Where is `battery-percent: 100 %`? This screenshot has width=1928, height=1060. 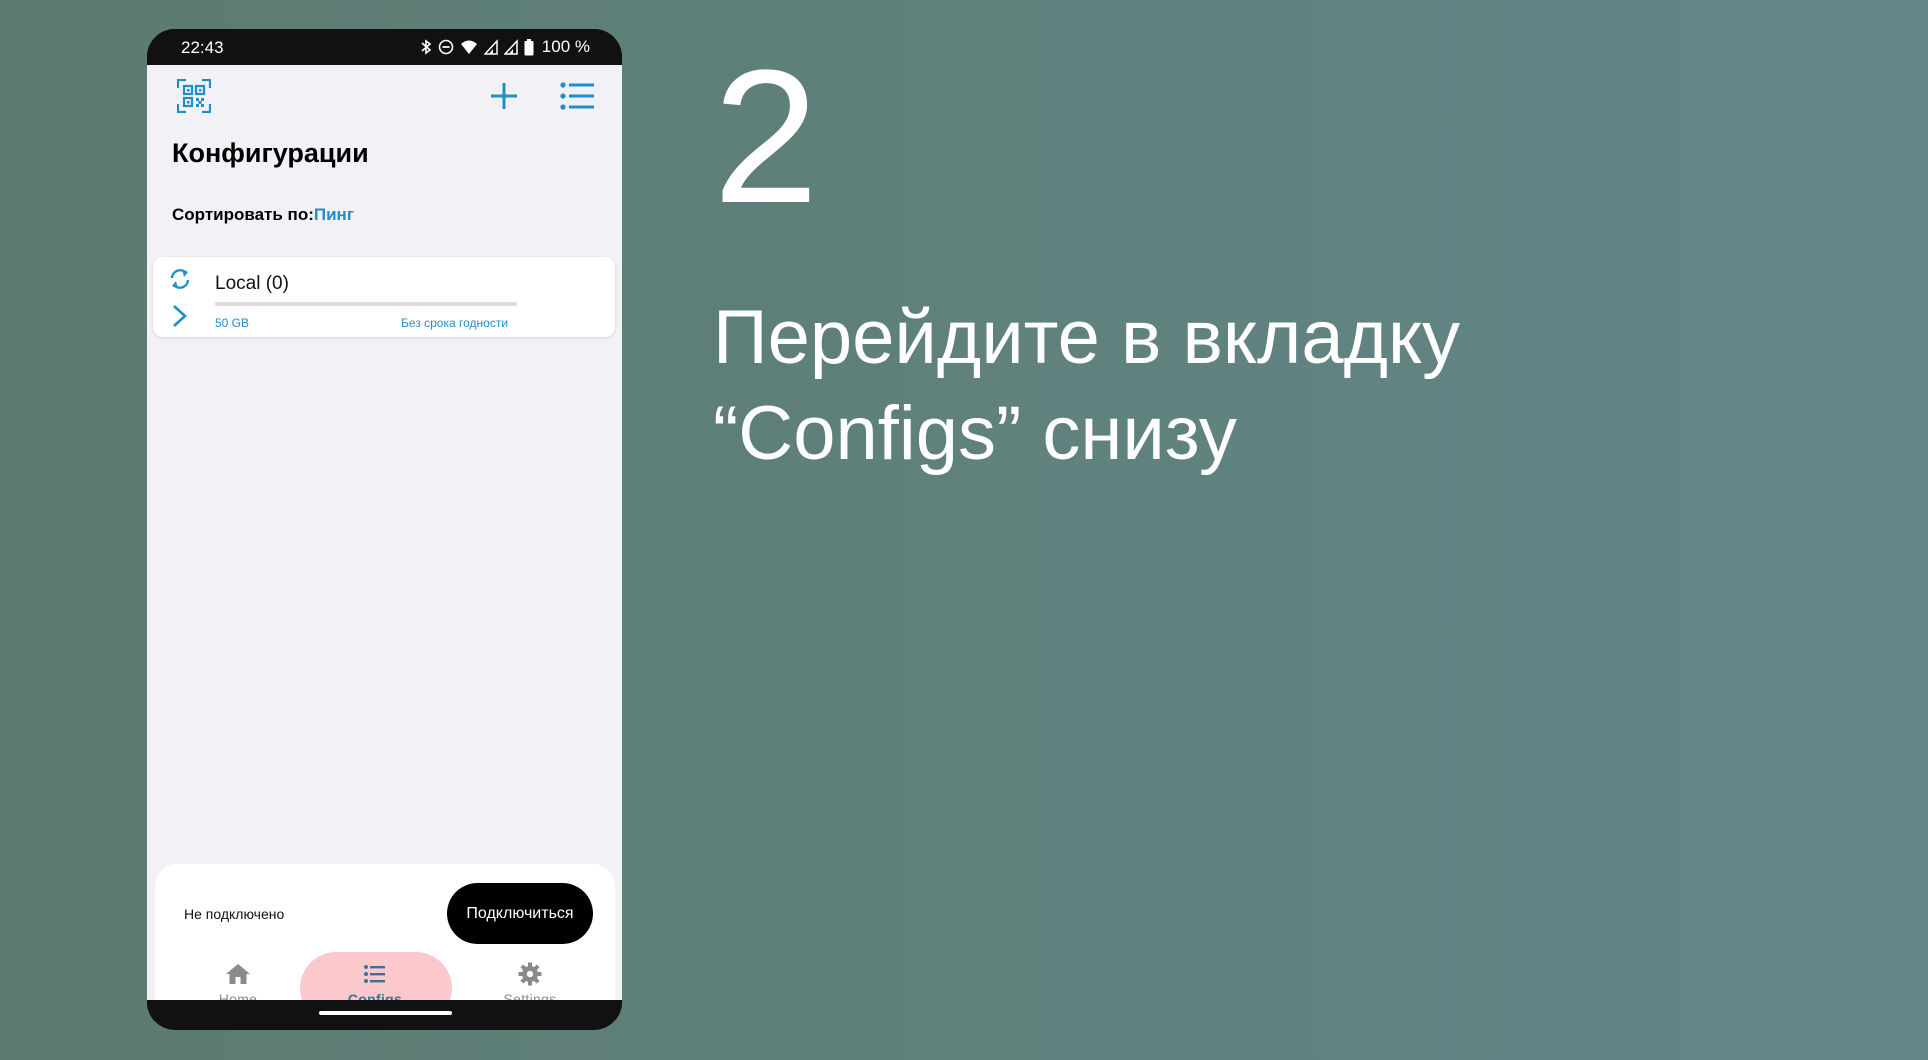
battery-percent: 100 % is located at coordinates (565, 46).